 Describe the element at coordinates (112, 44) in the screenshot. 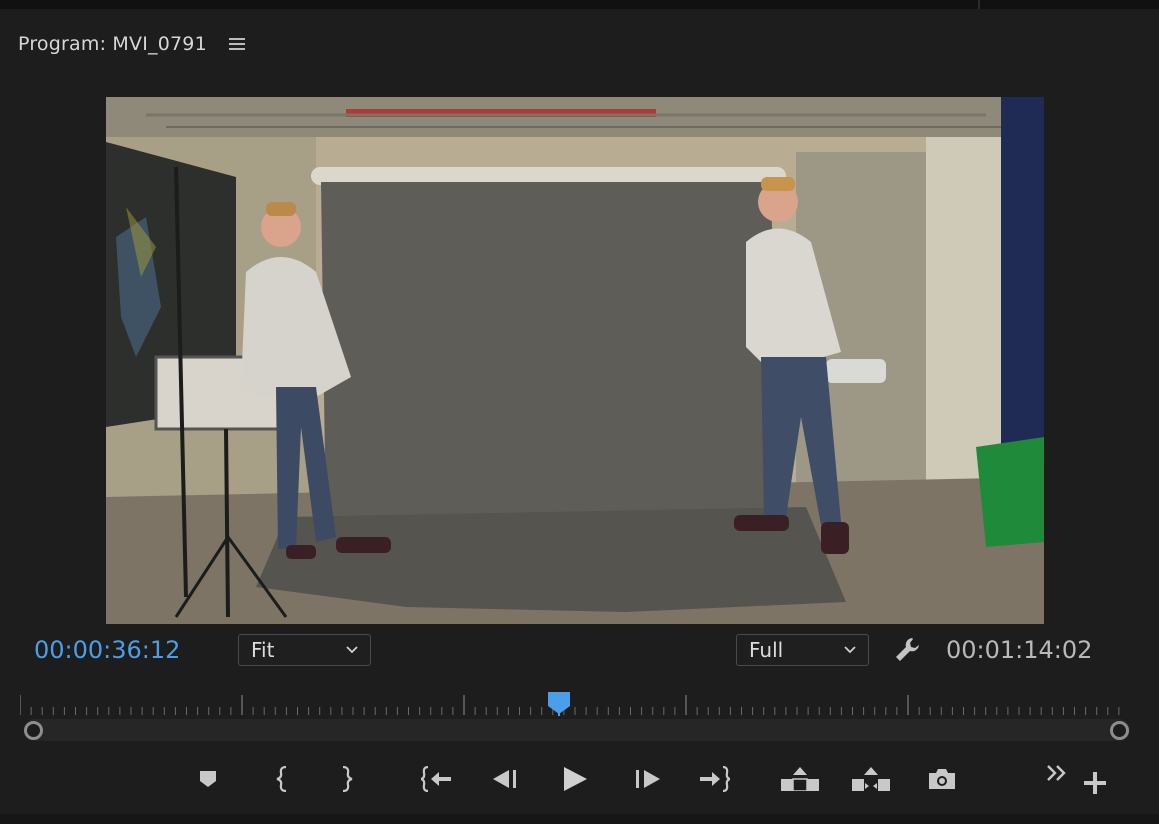

I see `panel-title: Program: MVI_0791` at that location.